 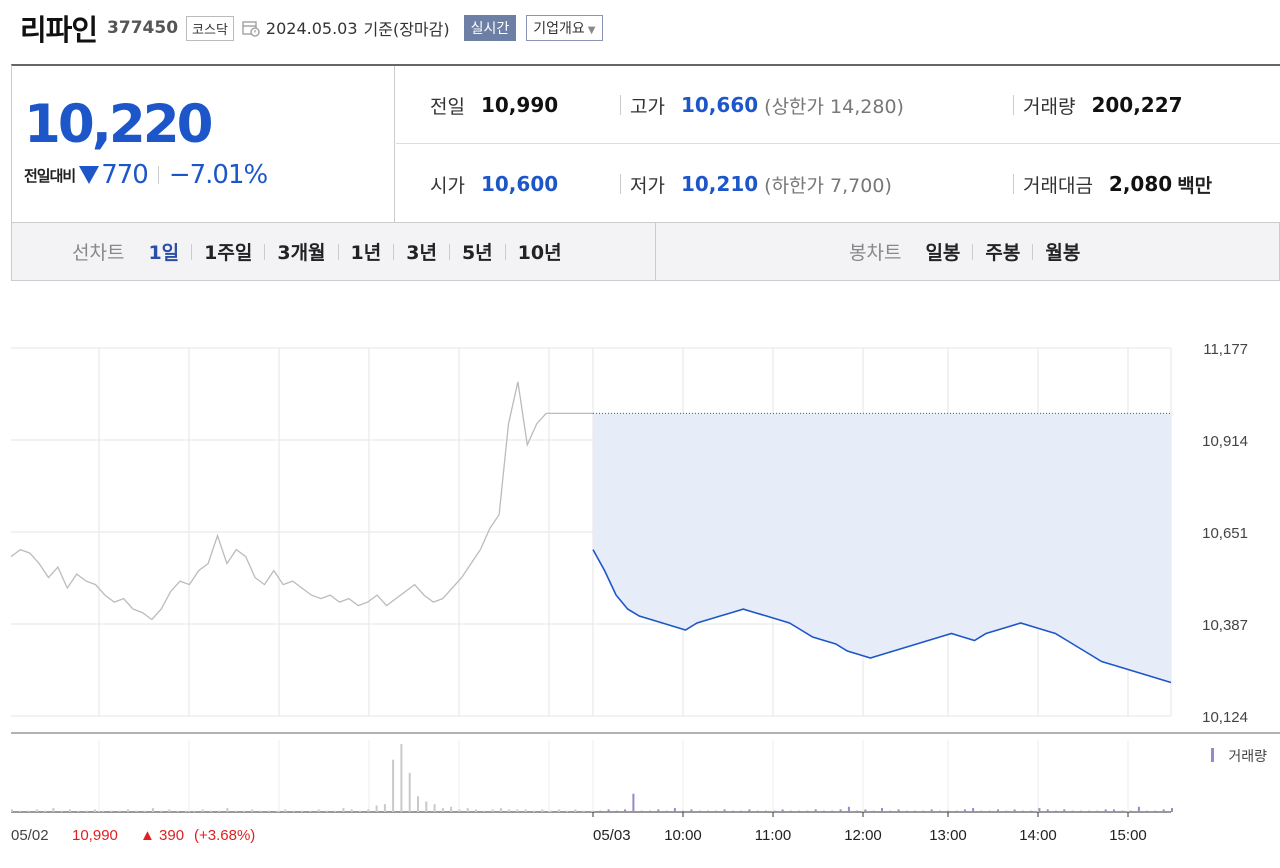 What do you see at coordinates (942, 251) in the screenshot?
I see `tab-daily: 일봉` at bounding box center [942, 251].